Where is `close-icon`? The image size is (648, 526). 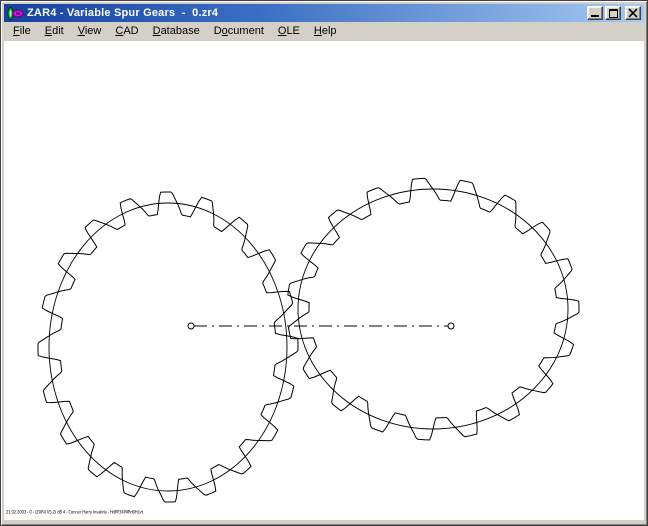 close-icon is located at coordinates (633, 13).